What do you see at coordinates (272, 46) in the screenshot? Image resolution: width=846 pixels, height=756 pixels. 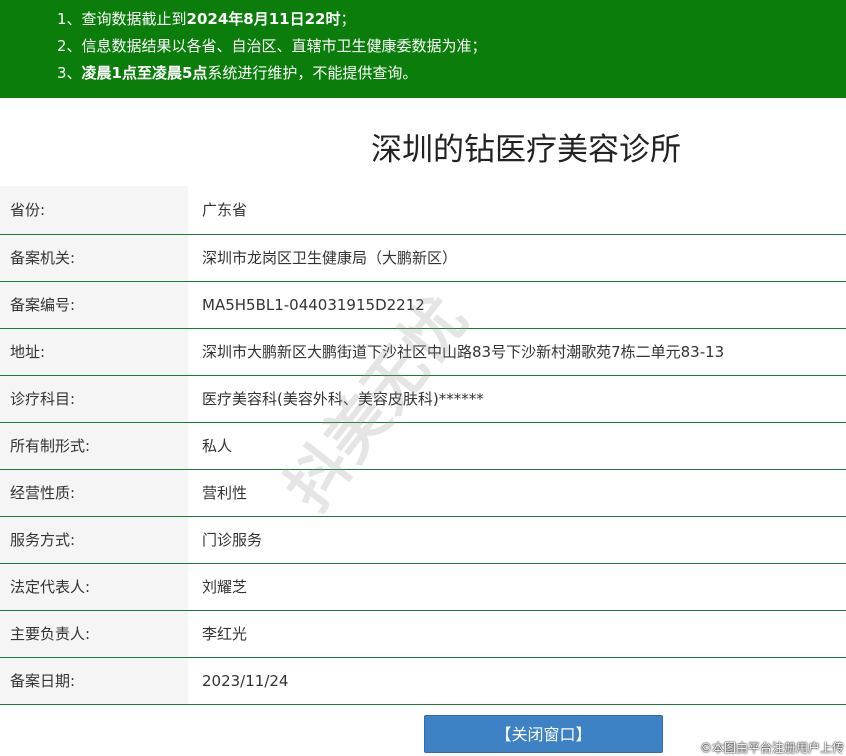 I see `notice-line-2: 2、信息数据结果以各省、自治区、直辖市卫生健康委数据为准；` at bounding box center [272, 46].